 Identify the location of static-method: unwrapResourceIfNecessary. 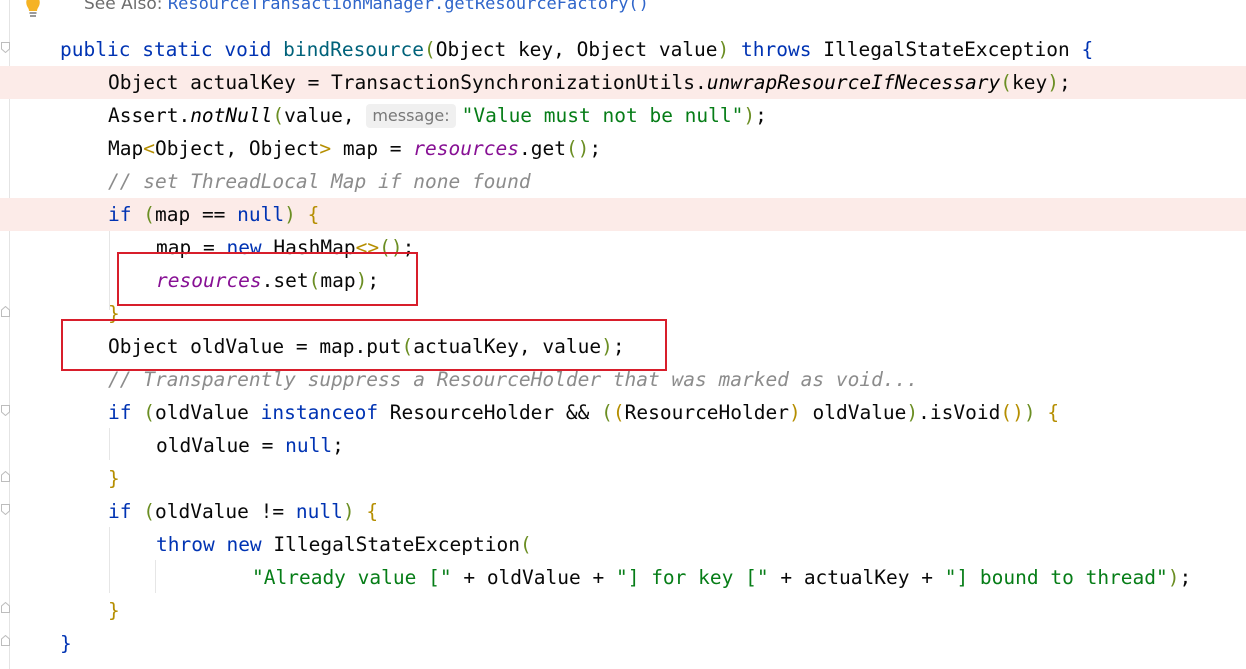
(853, 82).